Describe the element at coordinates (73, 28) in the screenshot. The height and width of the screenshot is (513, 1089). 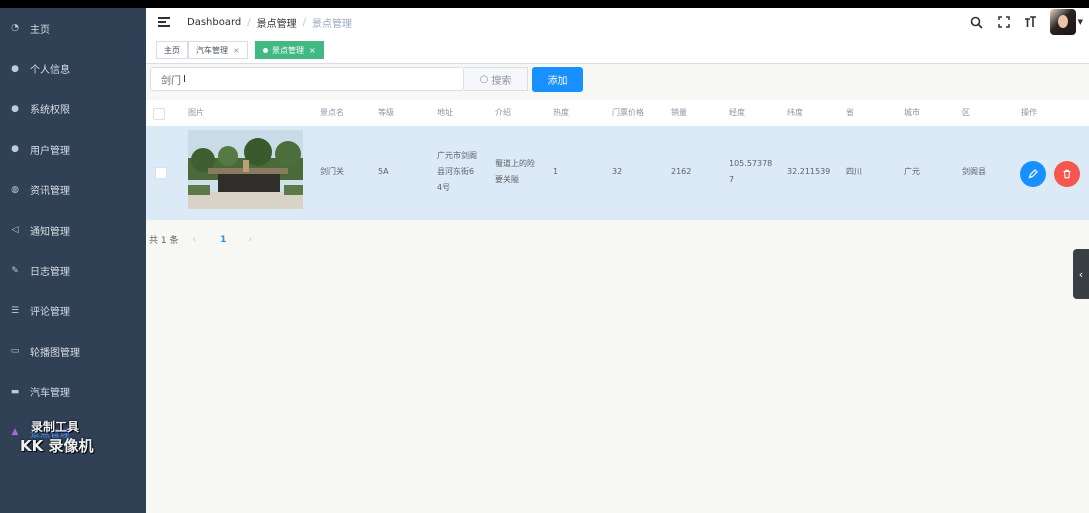
I see `sidebar-item-home: ◔ 主页` at that location.